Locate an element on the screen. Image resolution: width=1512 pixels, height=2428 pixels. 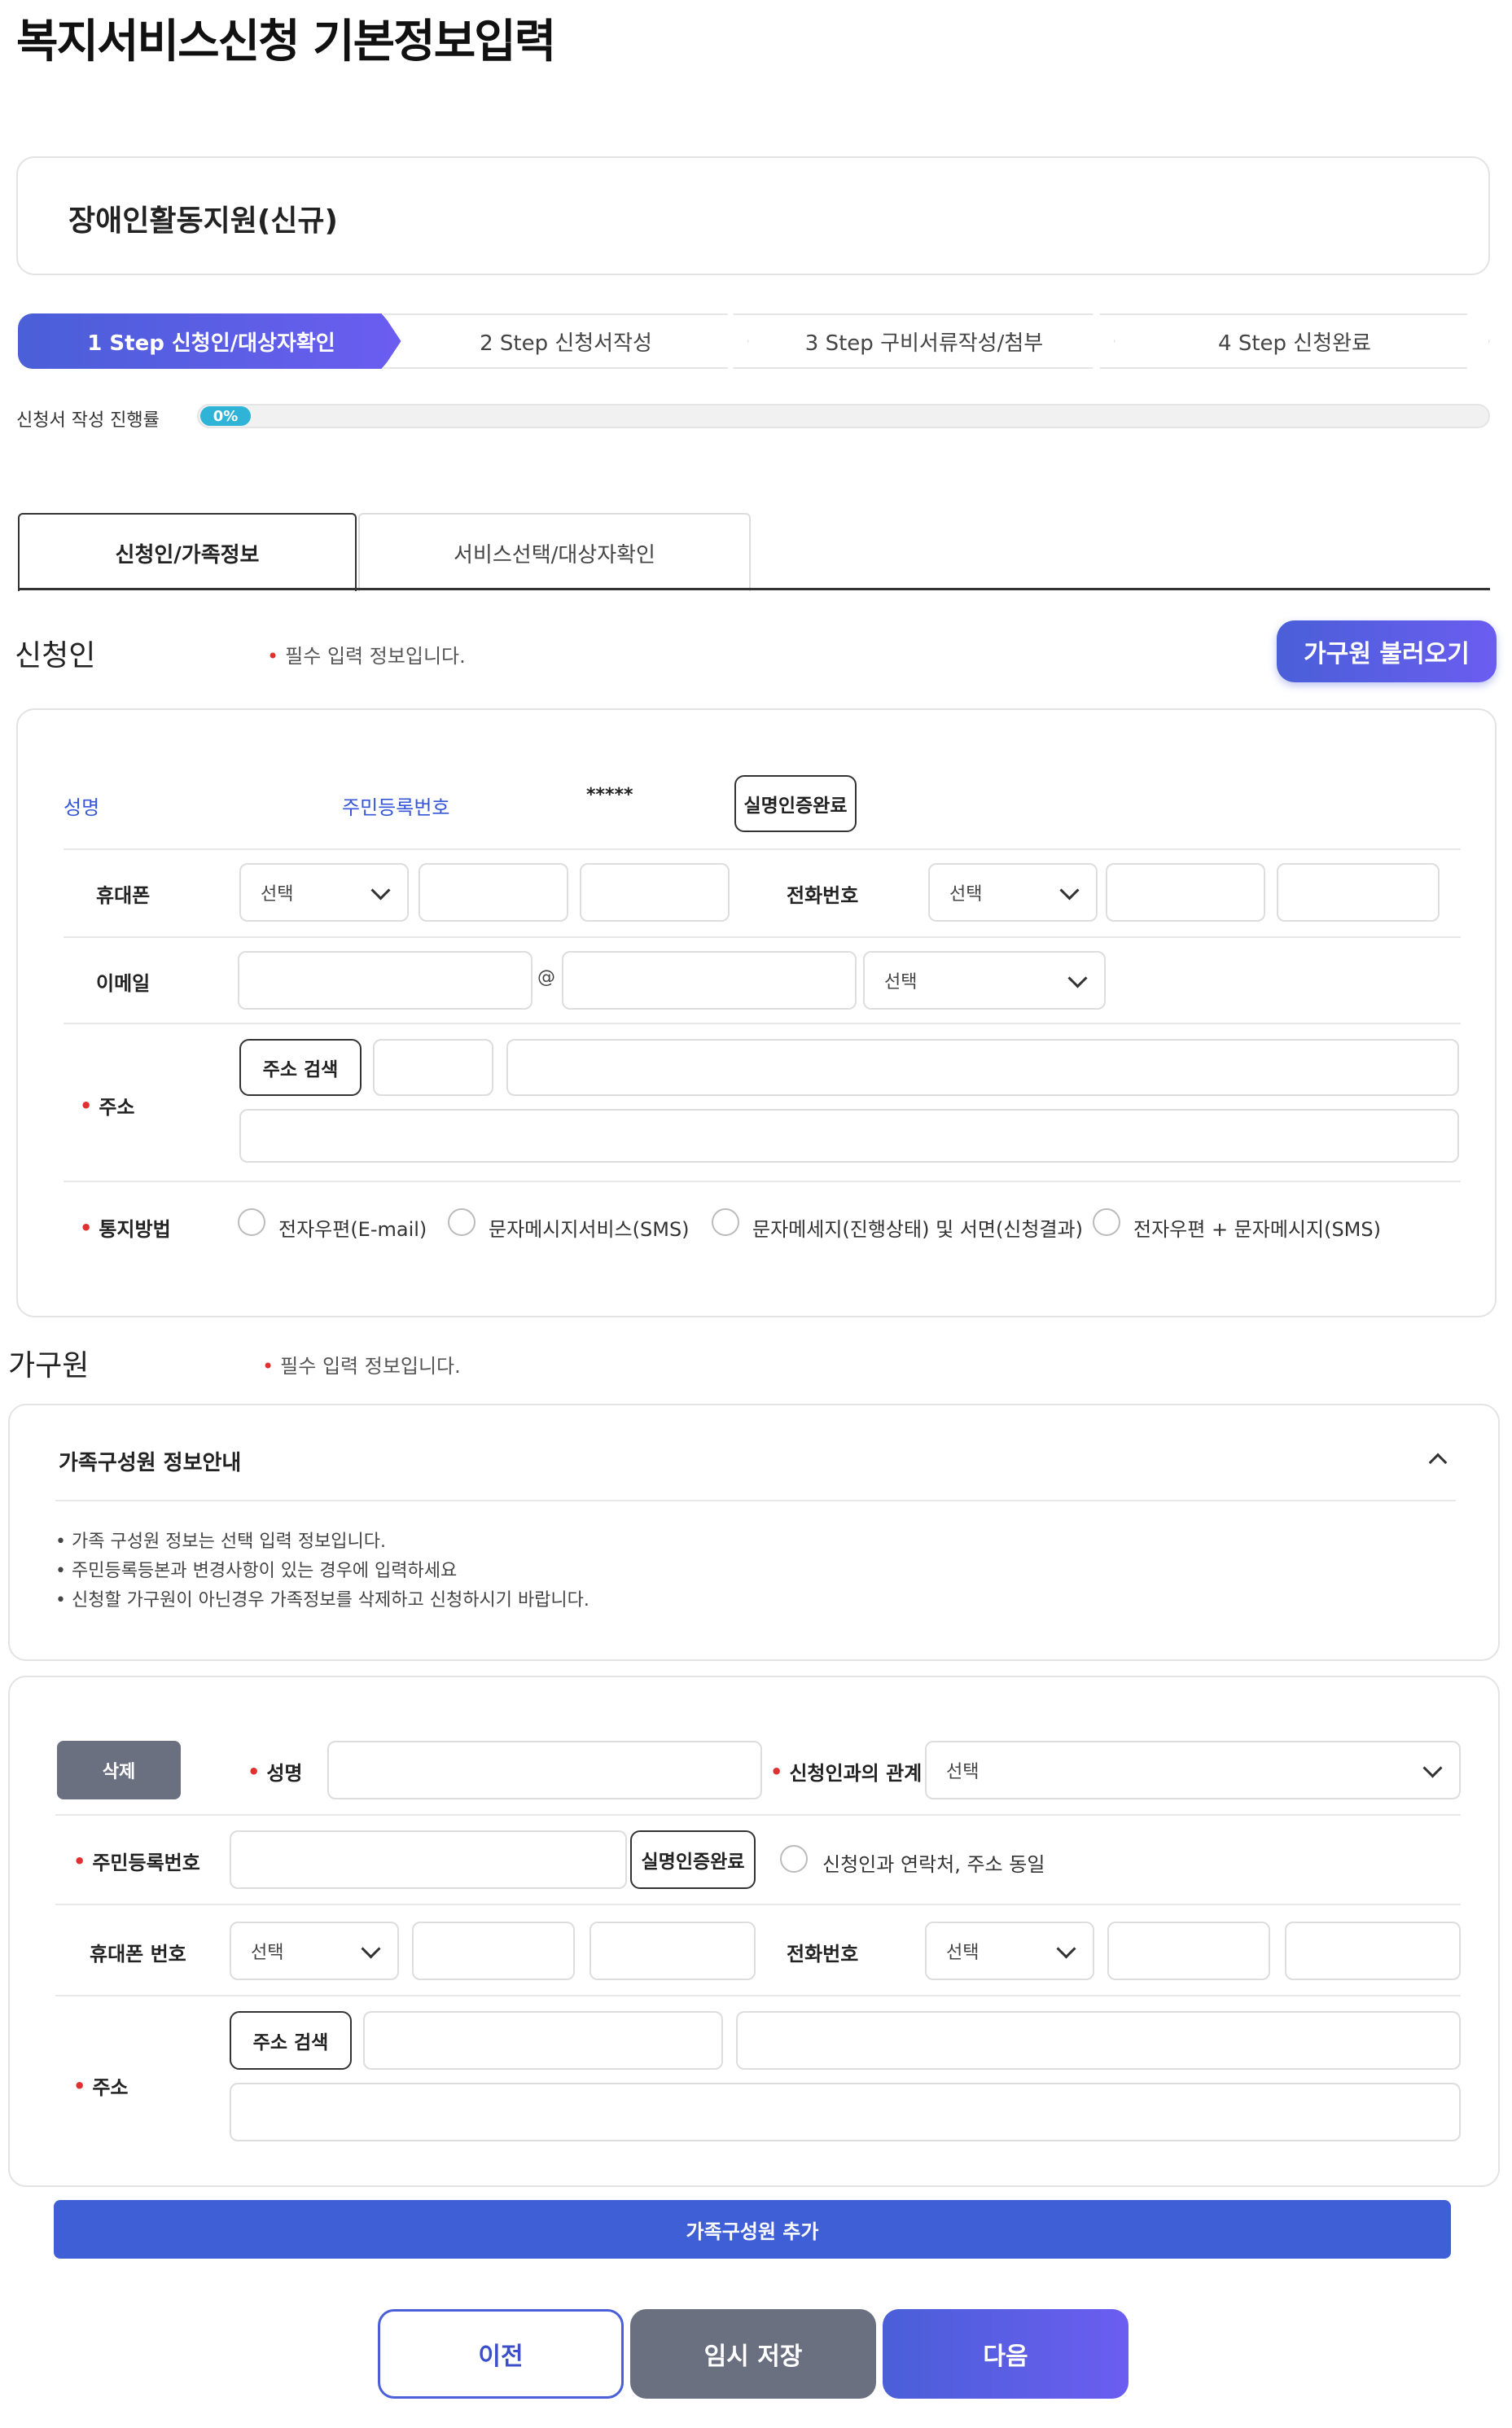
applicant-name-label: 성명 is located at coordinates (82, 807).